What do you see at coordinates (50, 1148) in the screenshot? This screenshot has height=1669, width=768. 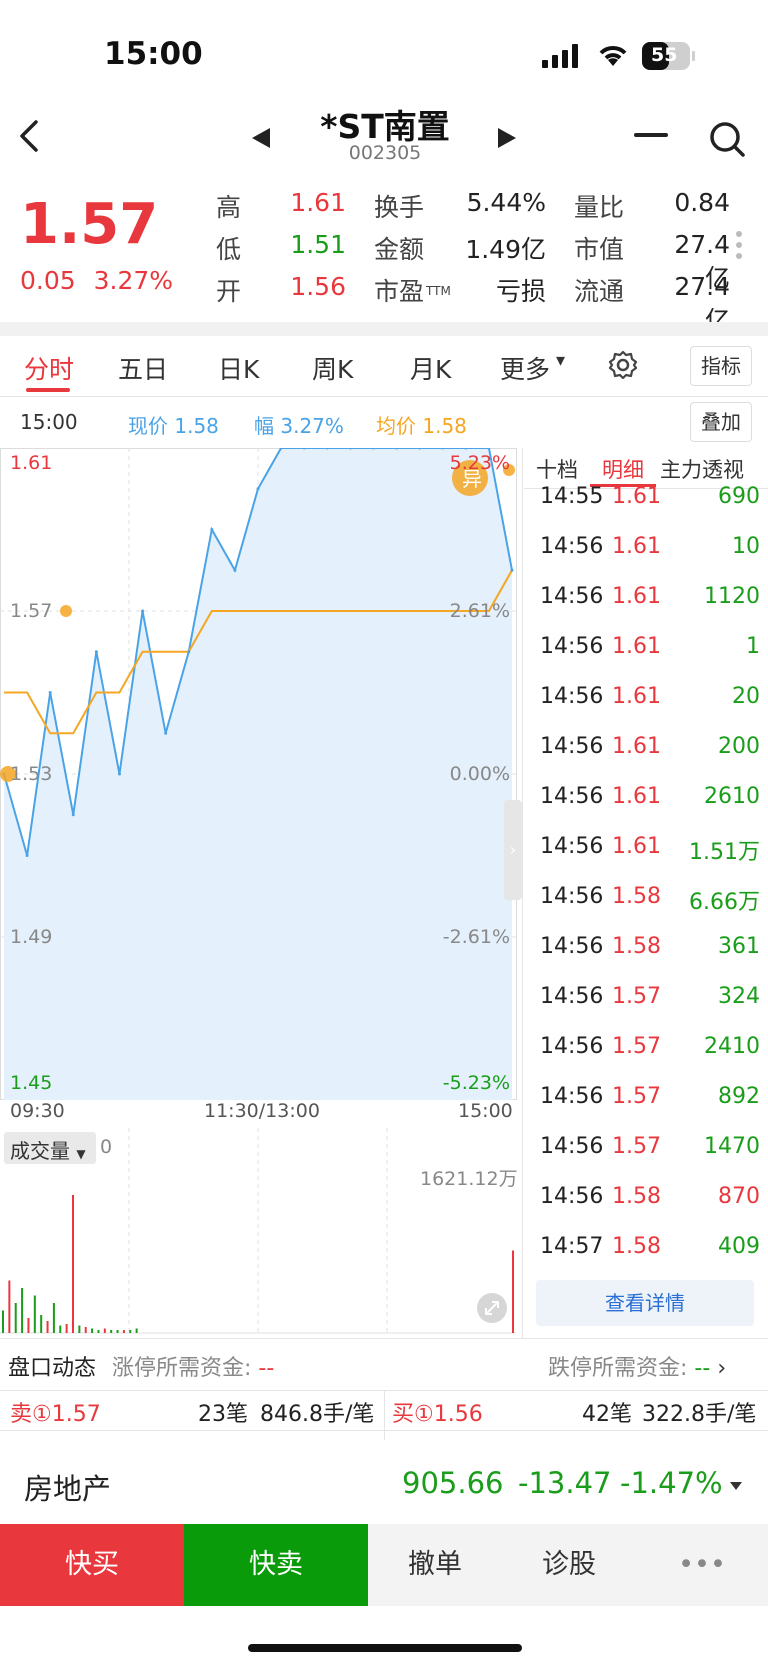 I see `volume-selector: 成交量 ▼` at bounding box center [50, 1148].